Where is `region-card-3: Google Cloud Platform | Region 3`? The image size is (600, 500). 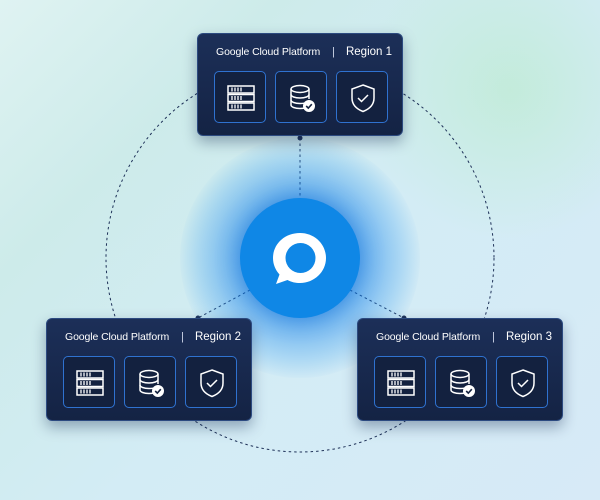 region-card-3: Google Cloud Platform | Region 3 is located at coordinates (460, 369).